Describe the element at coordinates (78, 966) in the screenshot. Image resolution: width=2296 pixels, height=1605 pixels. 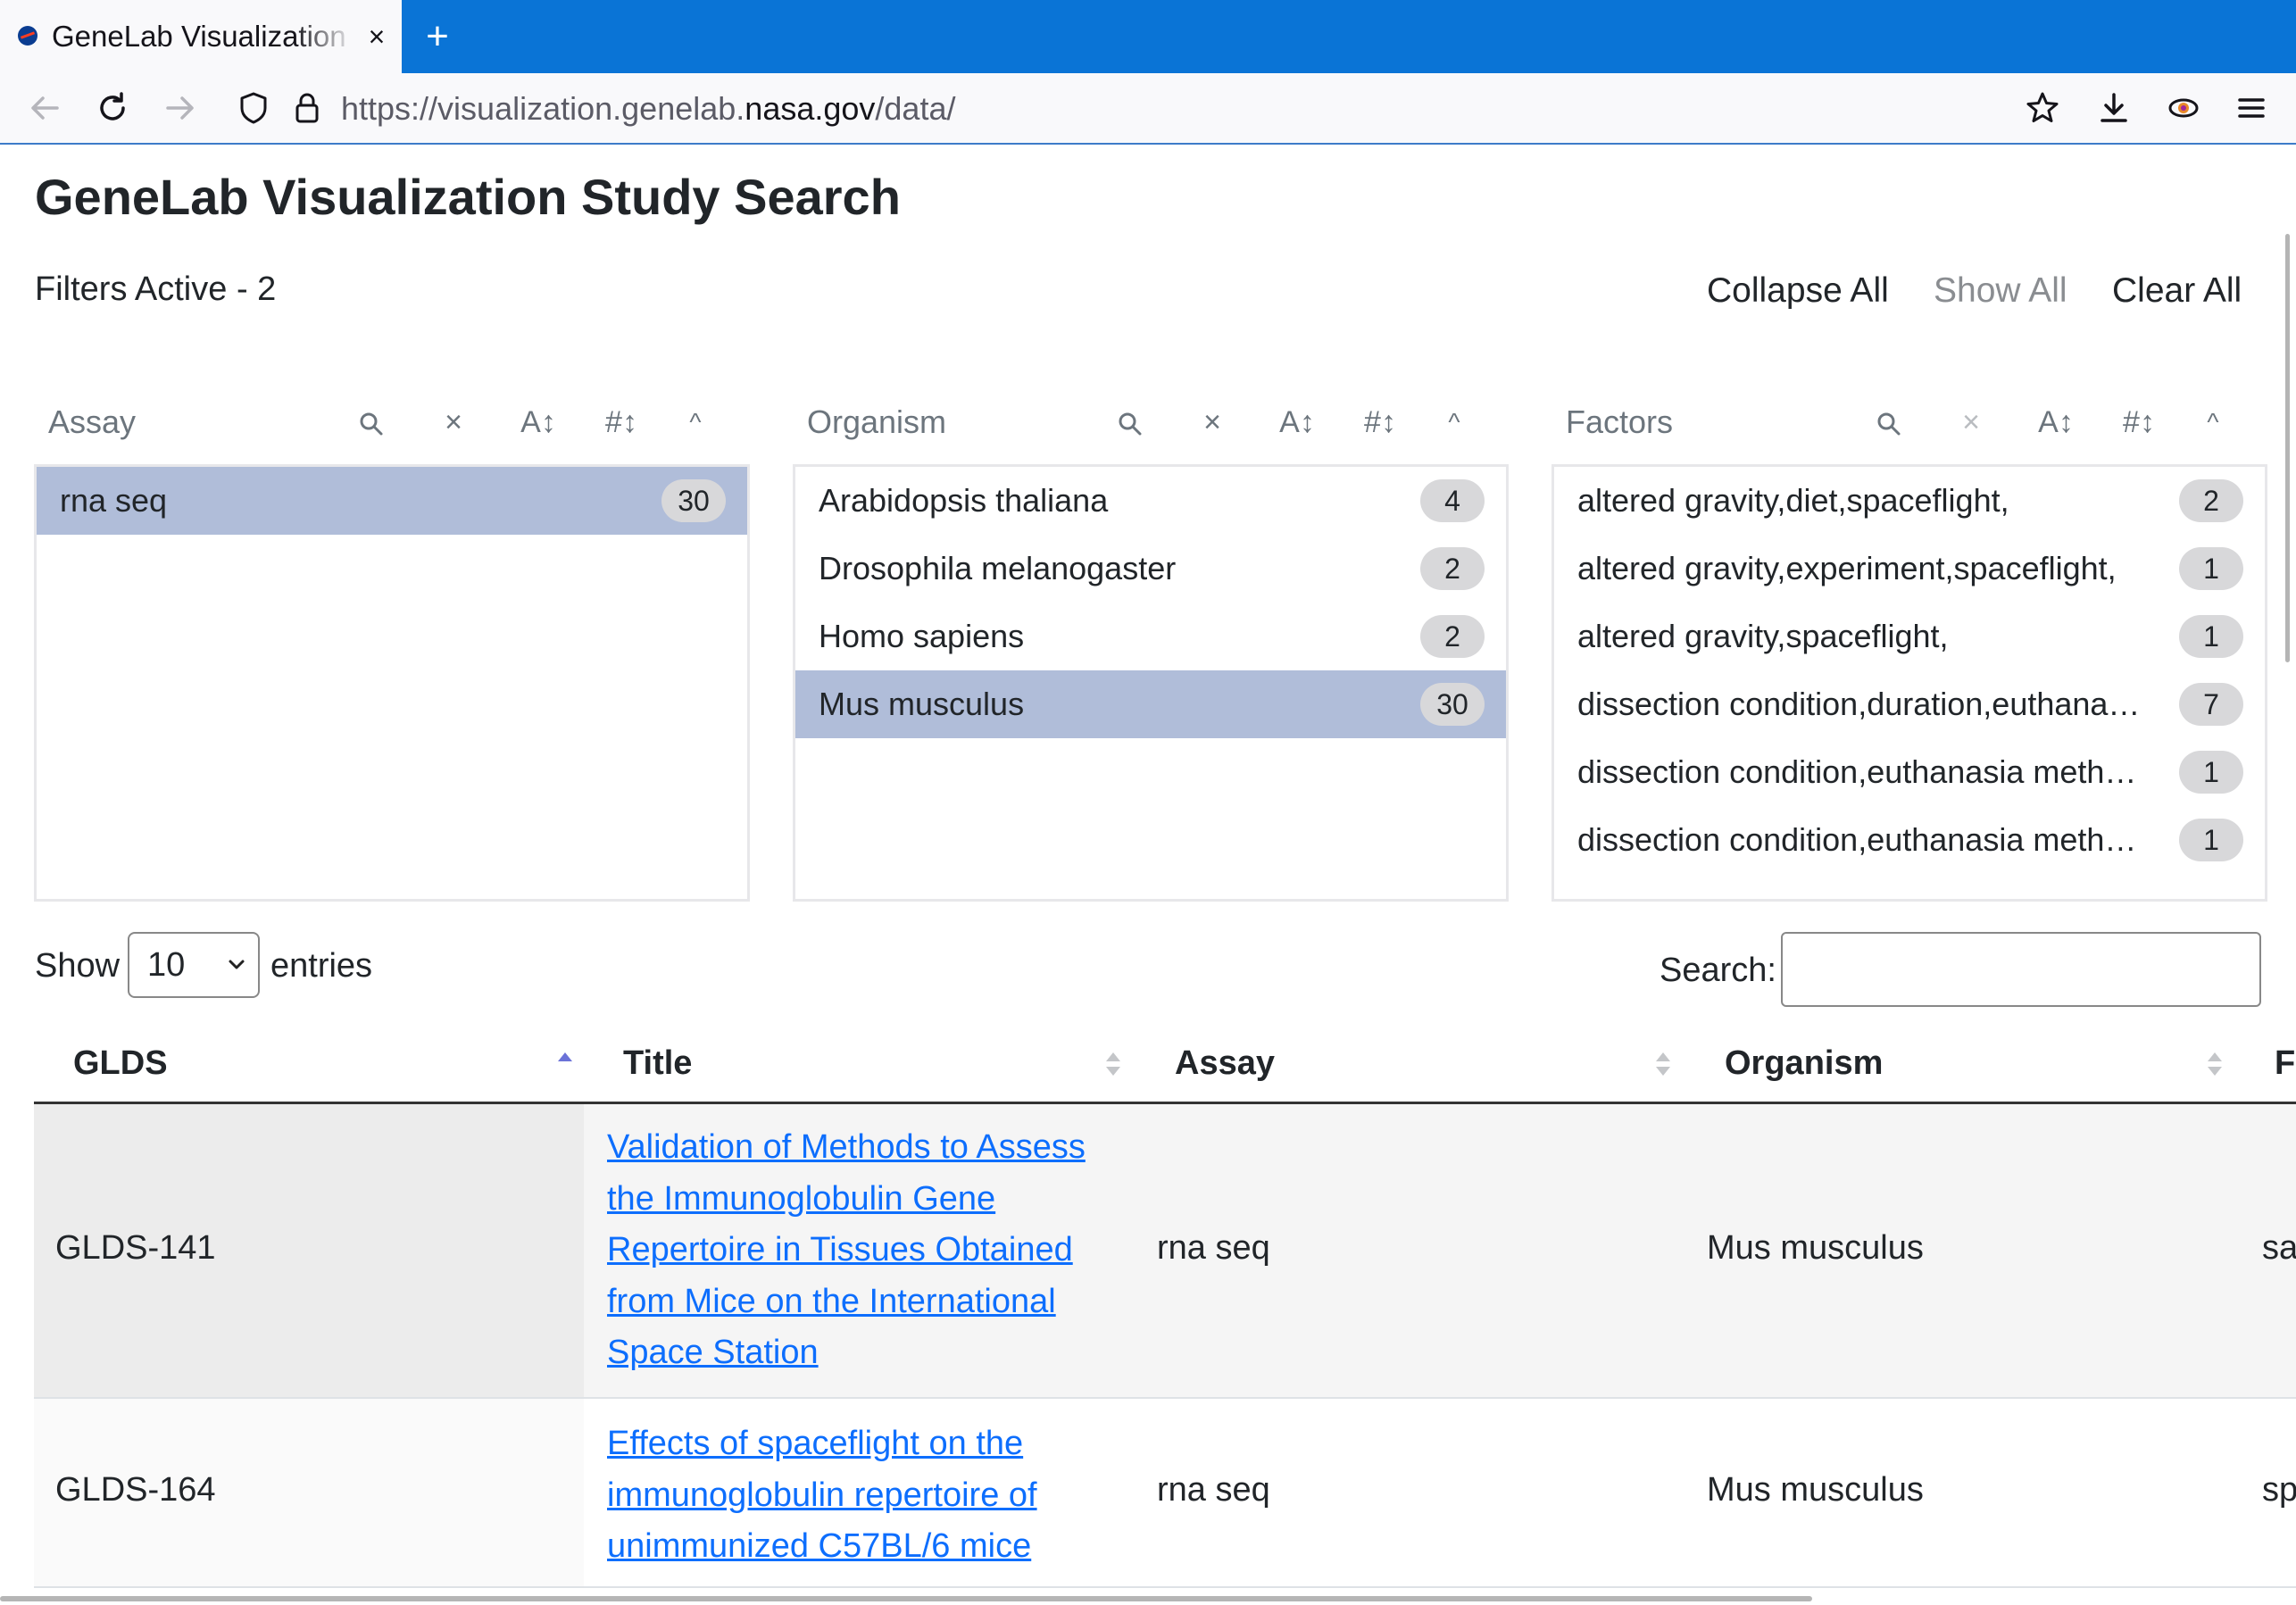
I see `show-label: Show` at that location.